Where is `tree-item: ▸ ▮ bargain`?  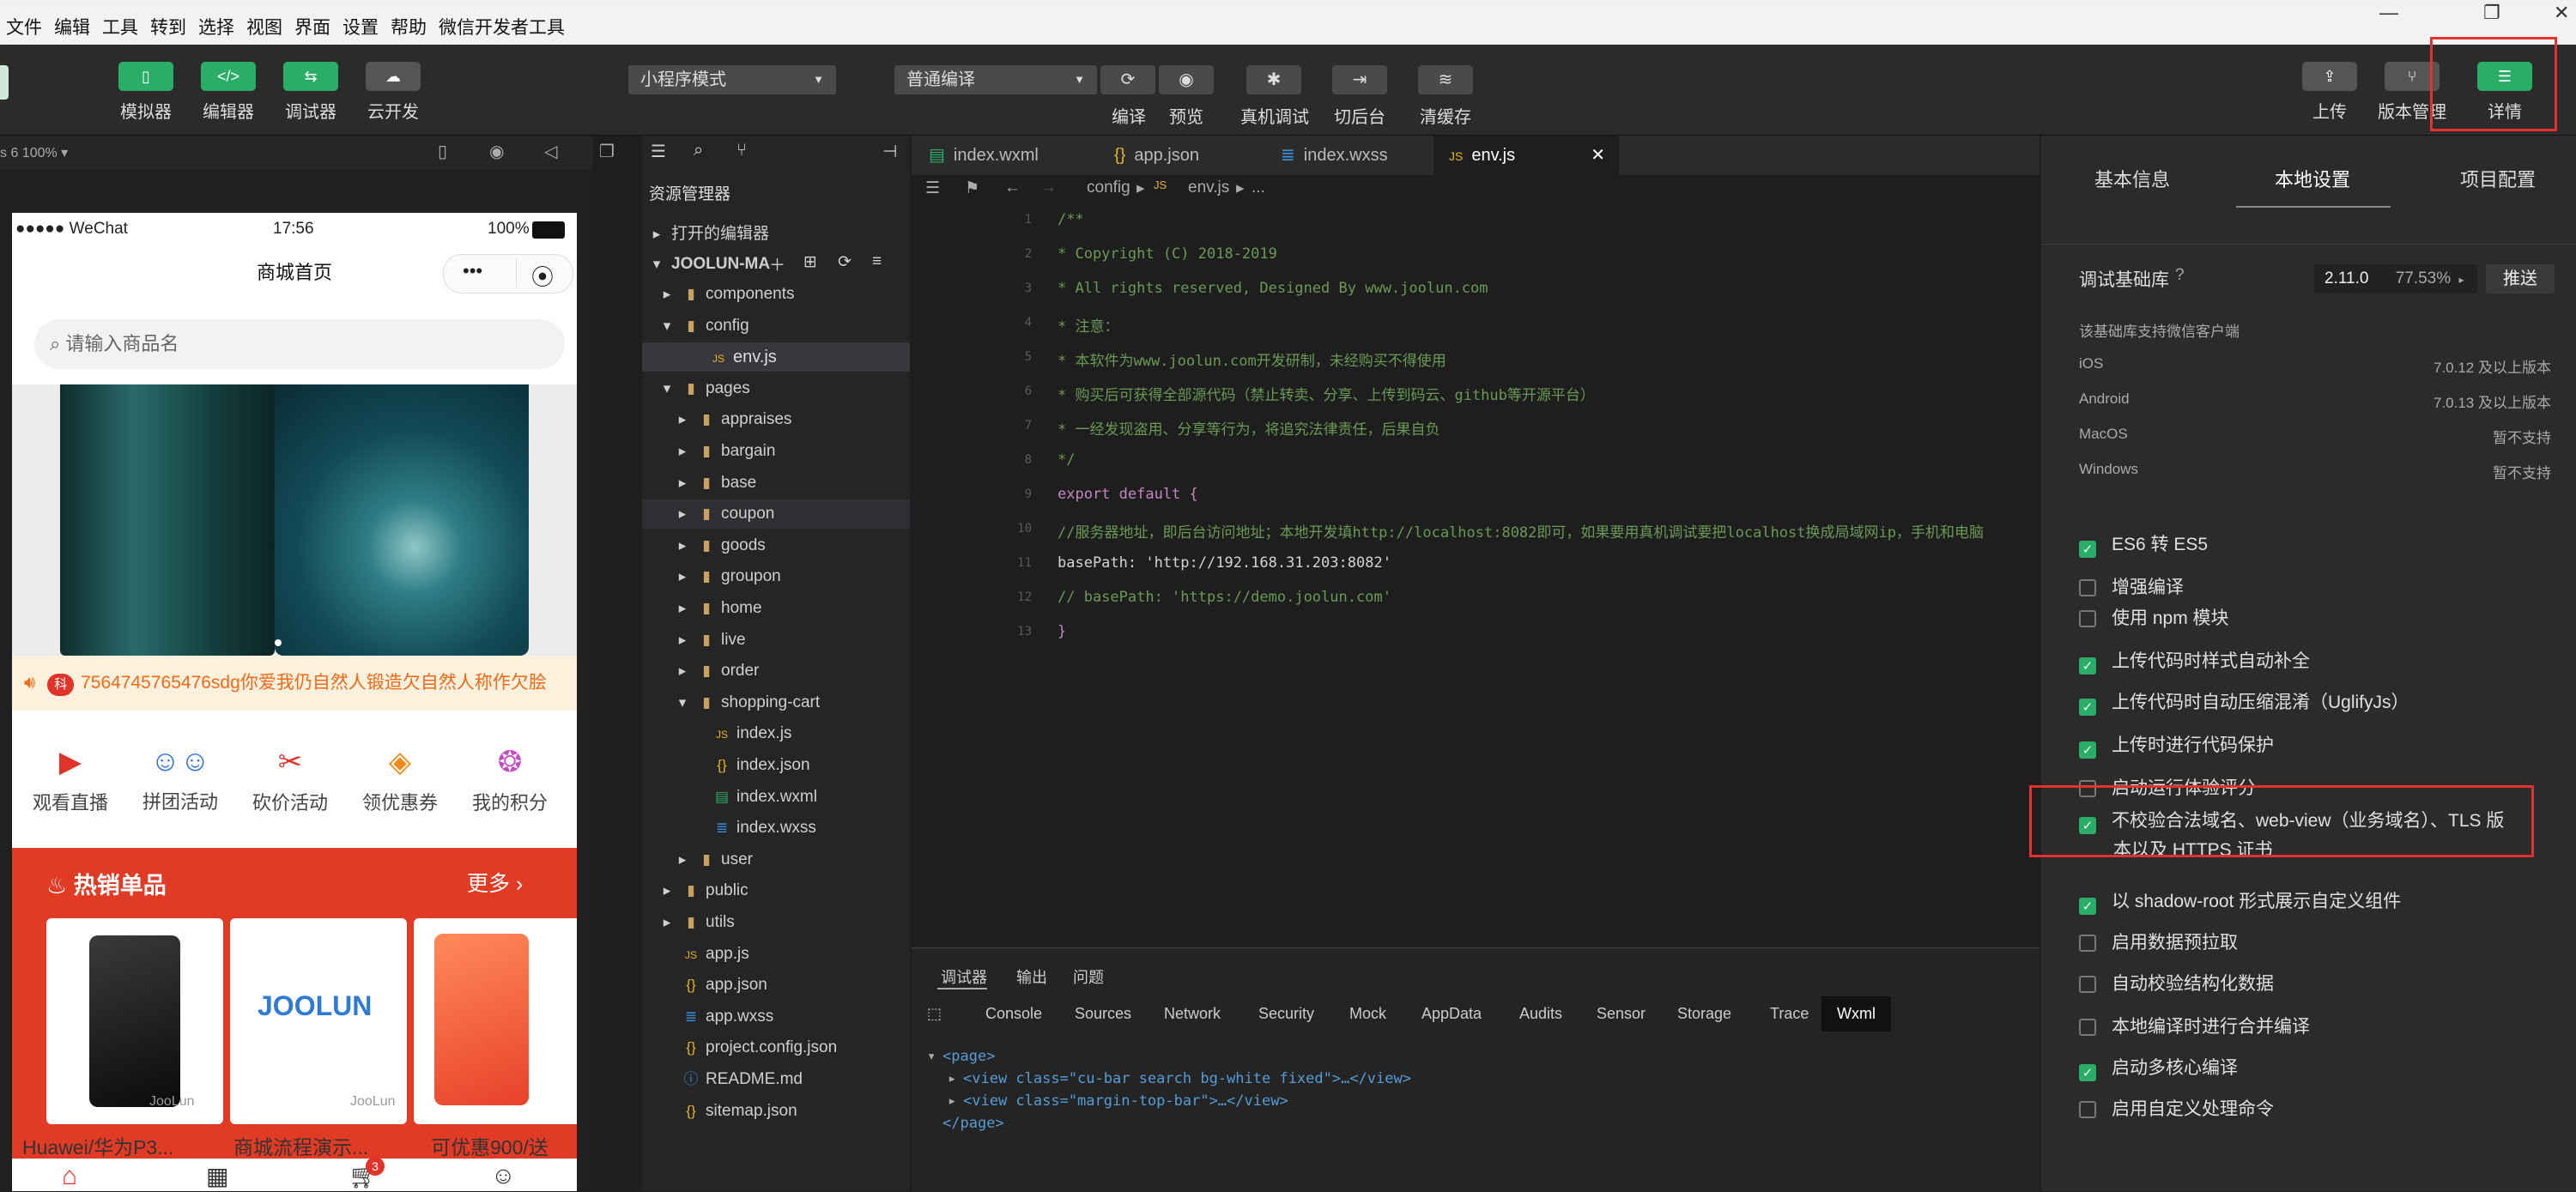 tree-item: ▸ ▮ bargain is located at coordinates (776, 451).